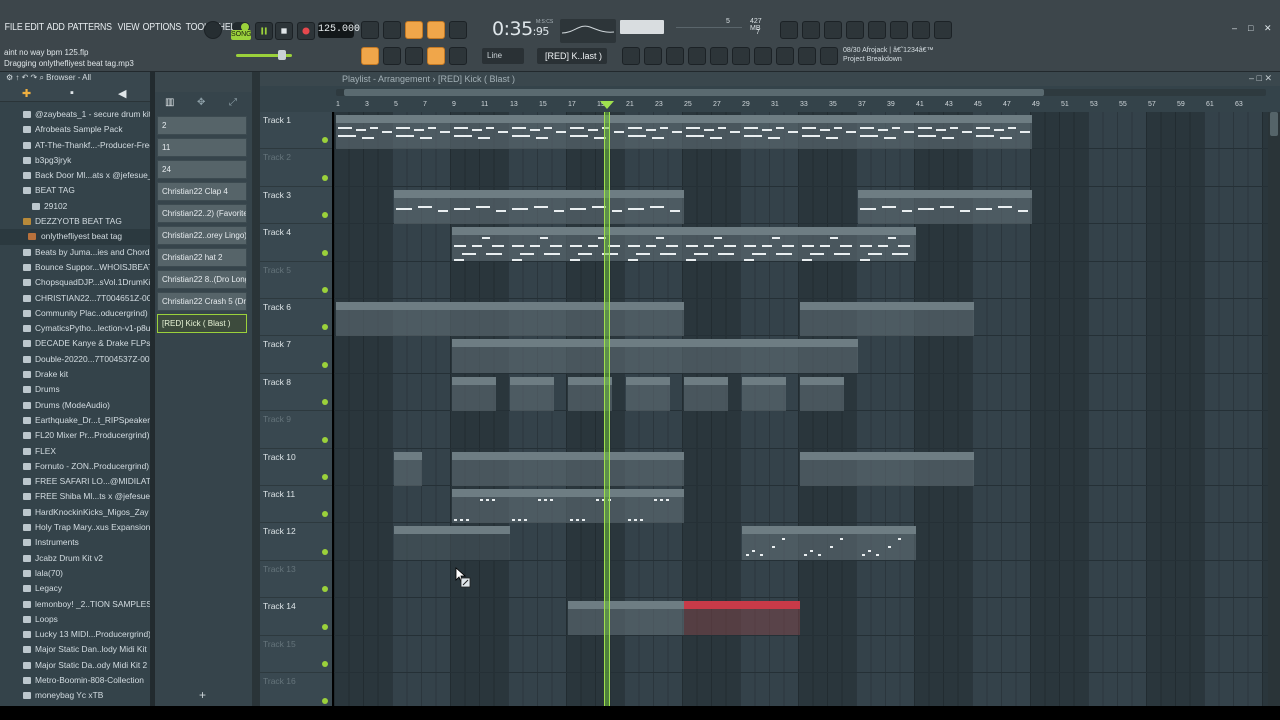  I want to click on vertical-scrollbar, so click(1274, 409).